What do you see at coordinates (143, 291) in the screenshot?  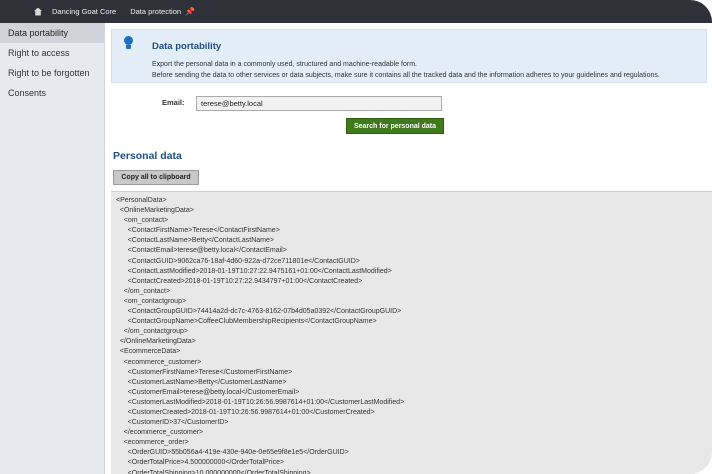 I see `xml-line: </om_contact>` at bounding box center [143, 291].